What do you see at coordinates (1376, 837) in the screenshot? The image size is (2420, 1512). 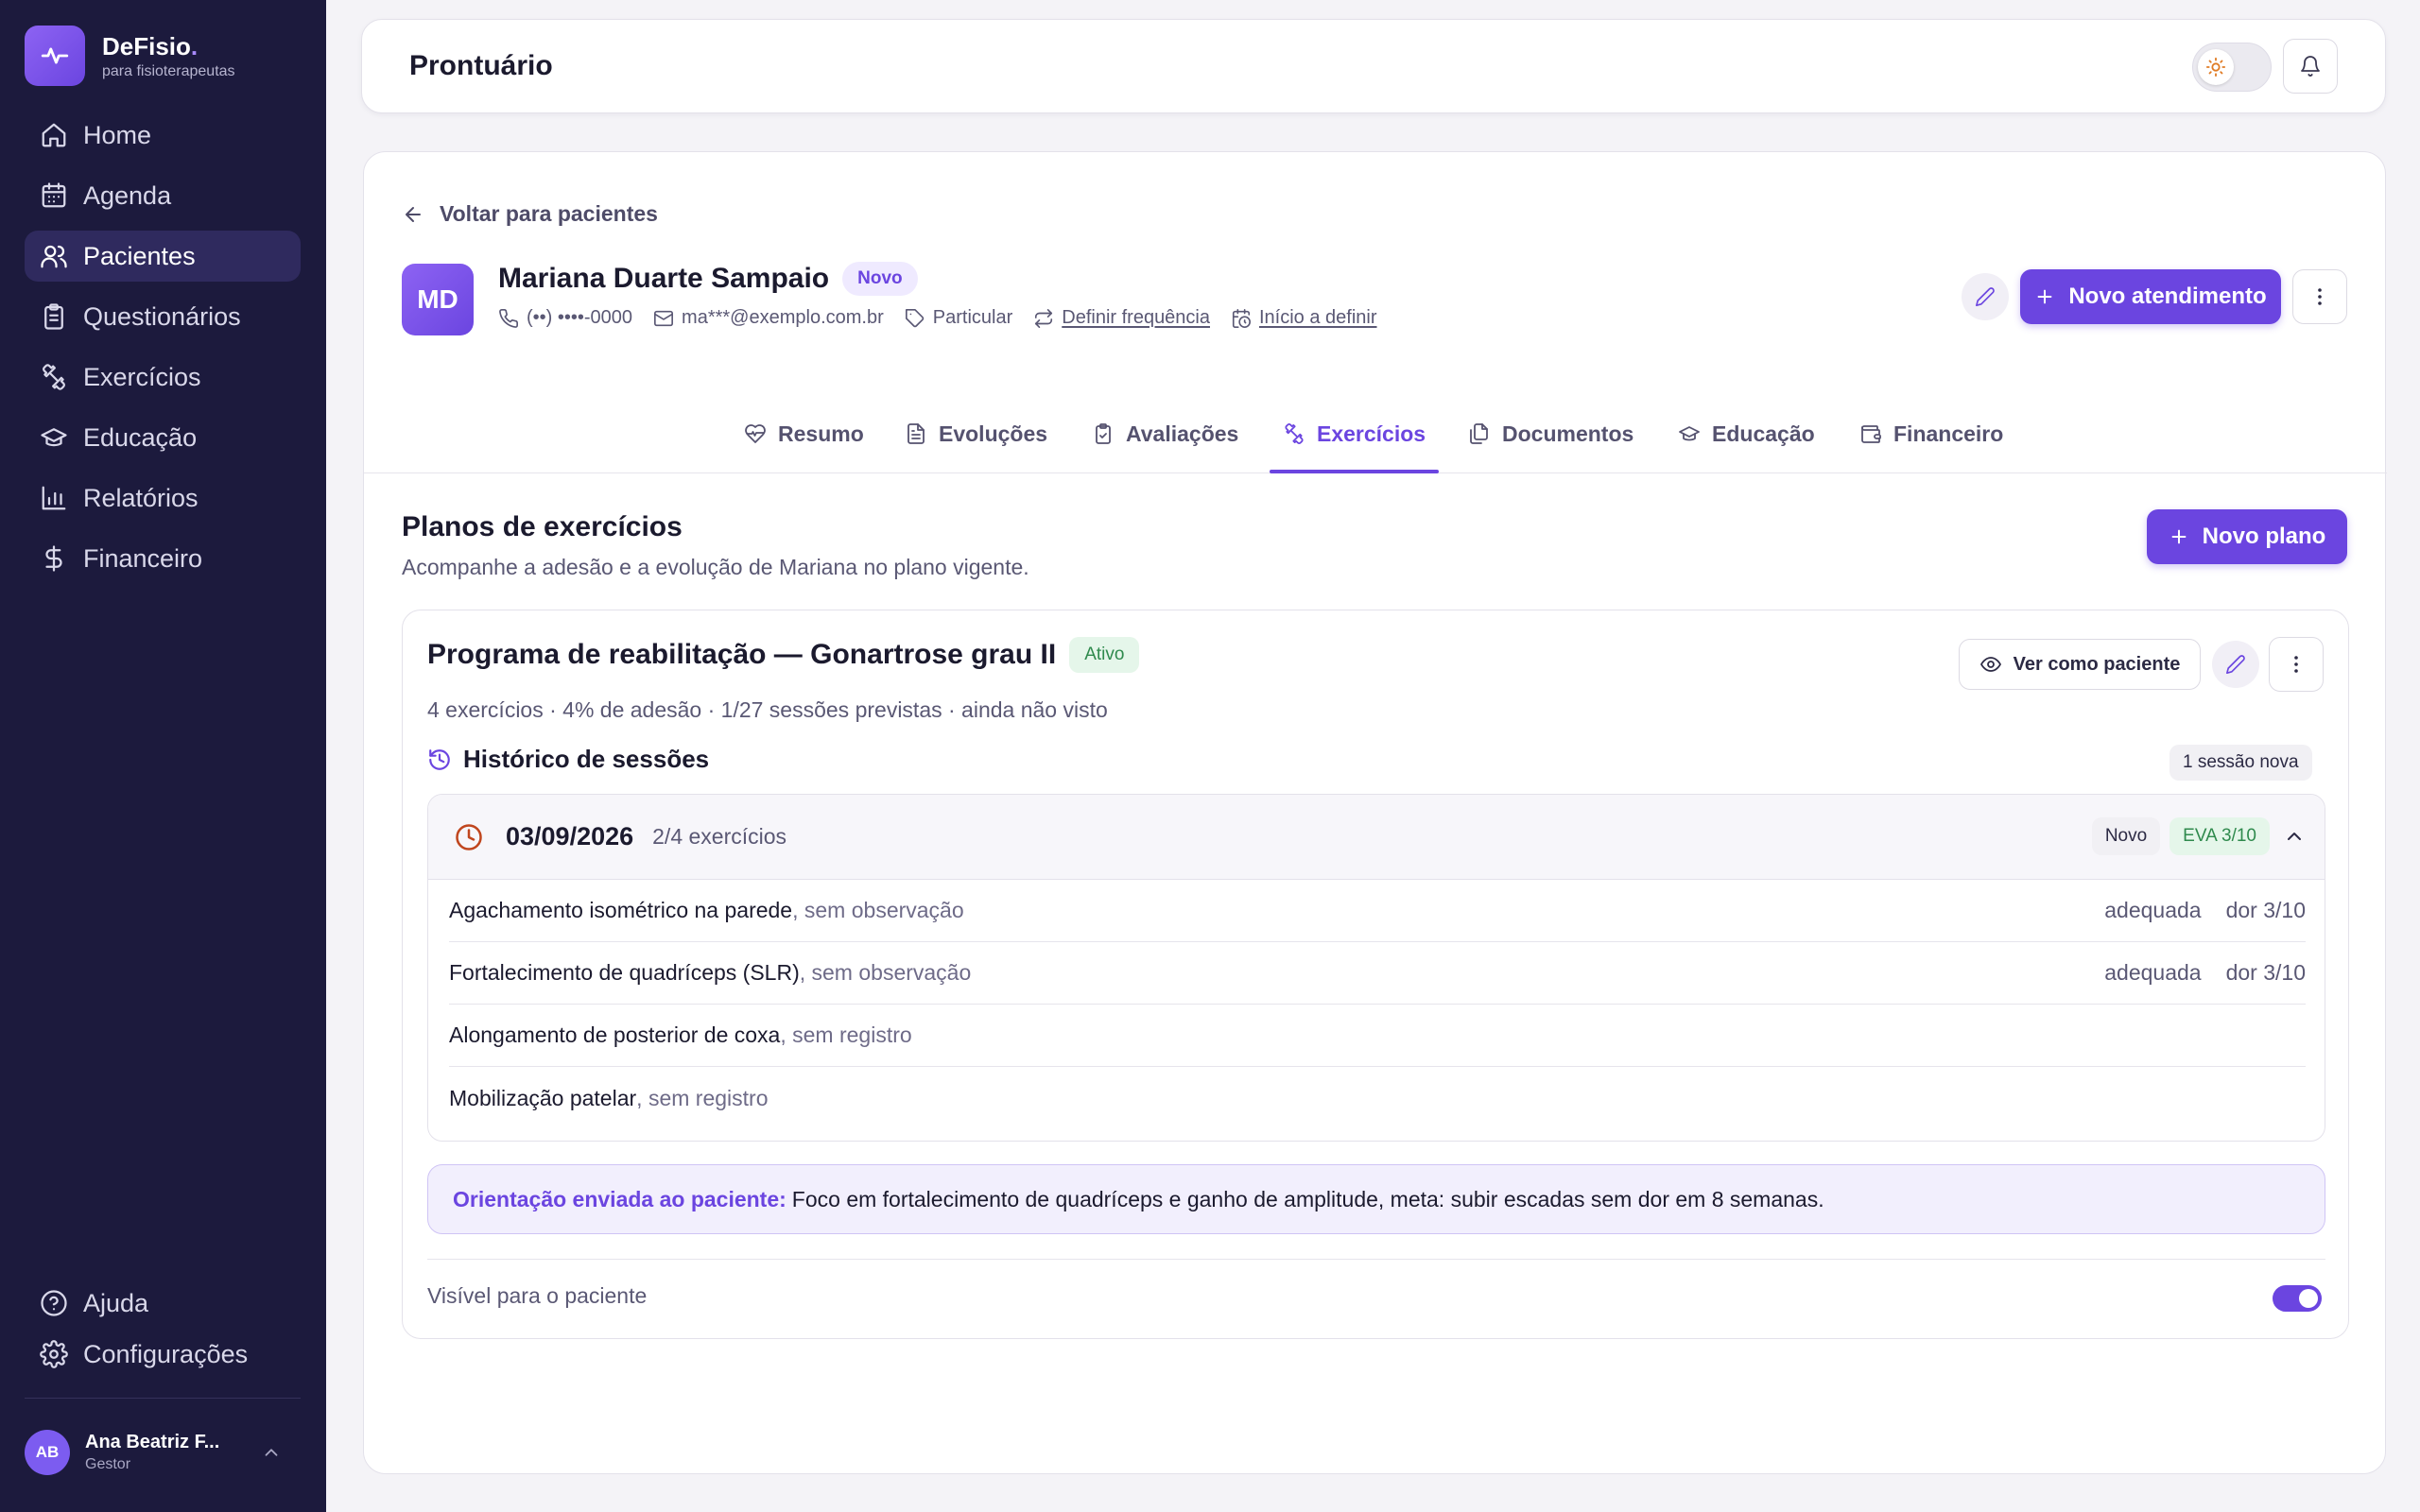 I see `session-header: 03/09/2026 2/4 exercícios Novo EVA 3/10` at bounding box center [1376, 837].